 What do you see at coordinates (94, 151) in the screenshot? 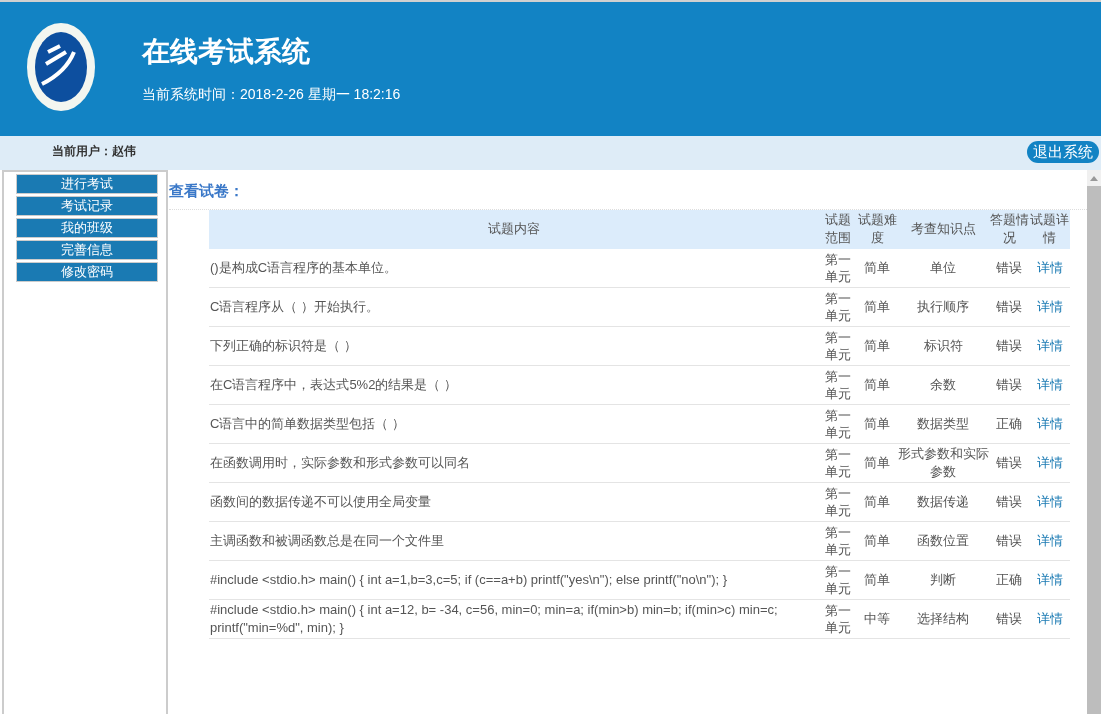
I see `current-user: 当前用户：赵伟` at bounding box center [94, 151].